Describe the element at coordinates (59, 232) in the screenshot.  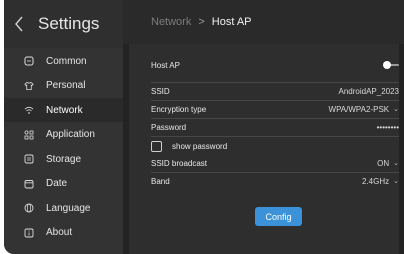
I see `sidebar-item-label: About` at that location.